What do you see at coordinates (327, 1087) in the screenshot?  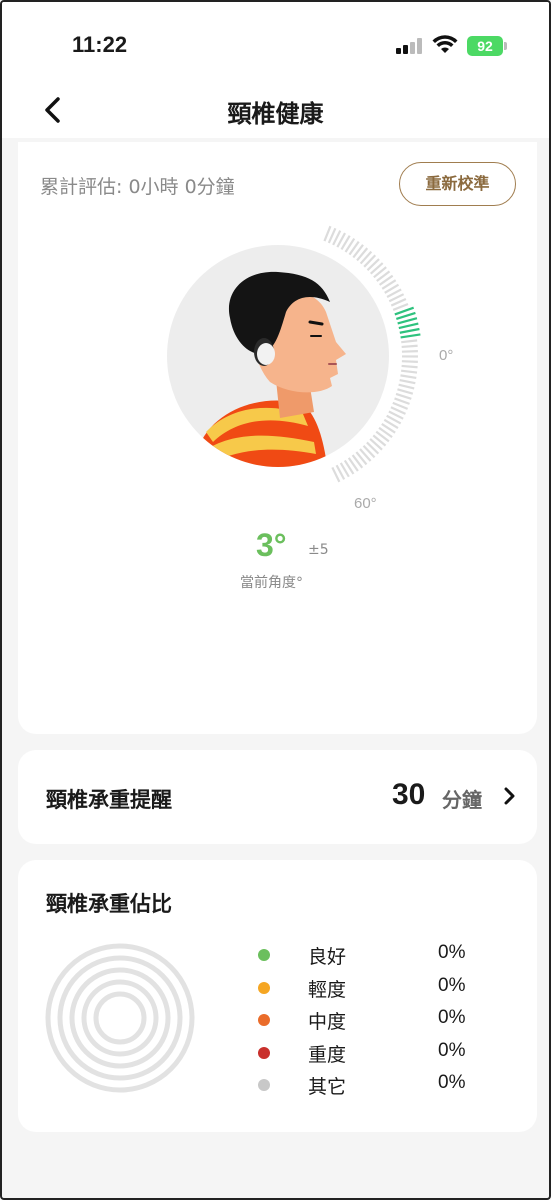 I see `legend-name: 其它` at bounding box center [327, 1087].